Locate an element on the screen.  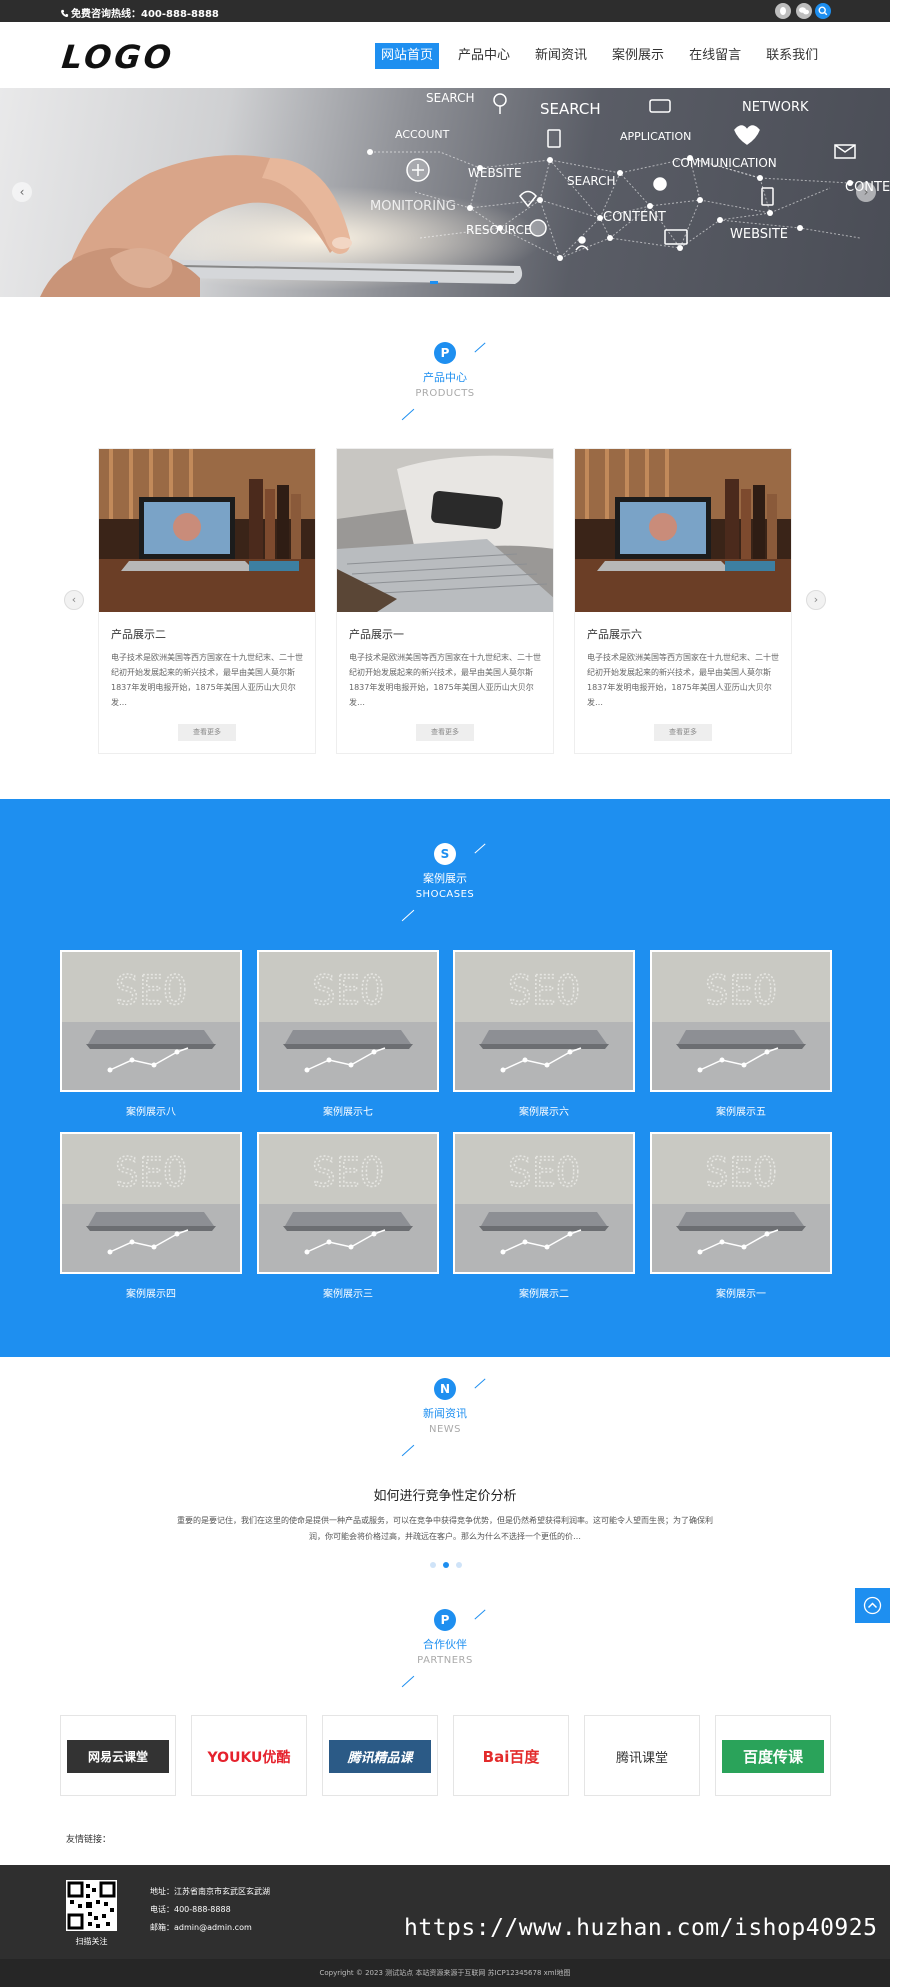
partner-logo-baidu-chuanke: 百度传课 is located at coordinates (773, 1755).